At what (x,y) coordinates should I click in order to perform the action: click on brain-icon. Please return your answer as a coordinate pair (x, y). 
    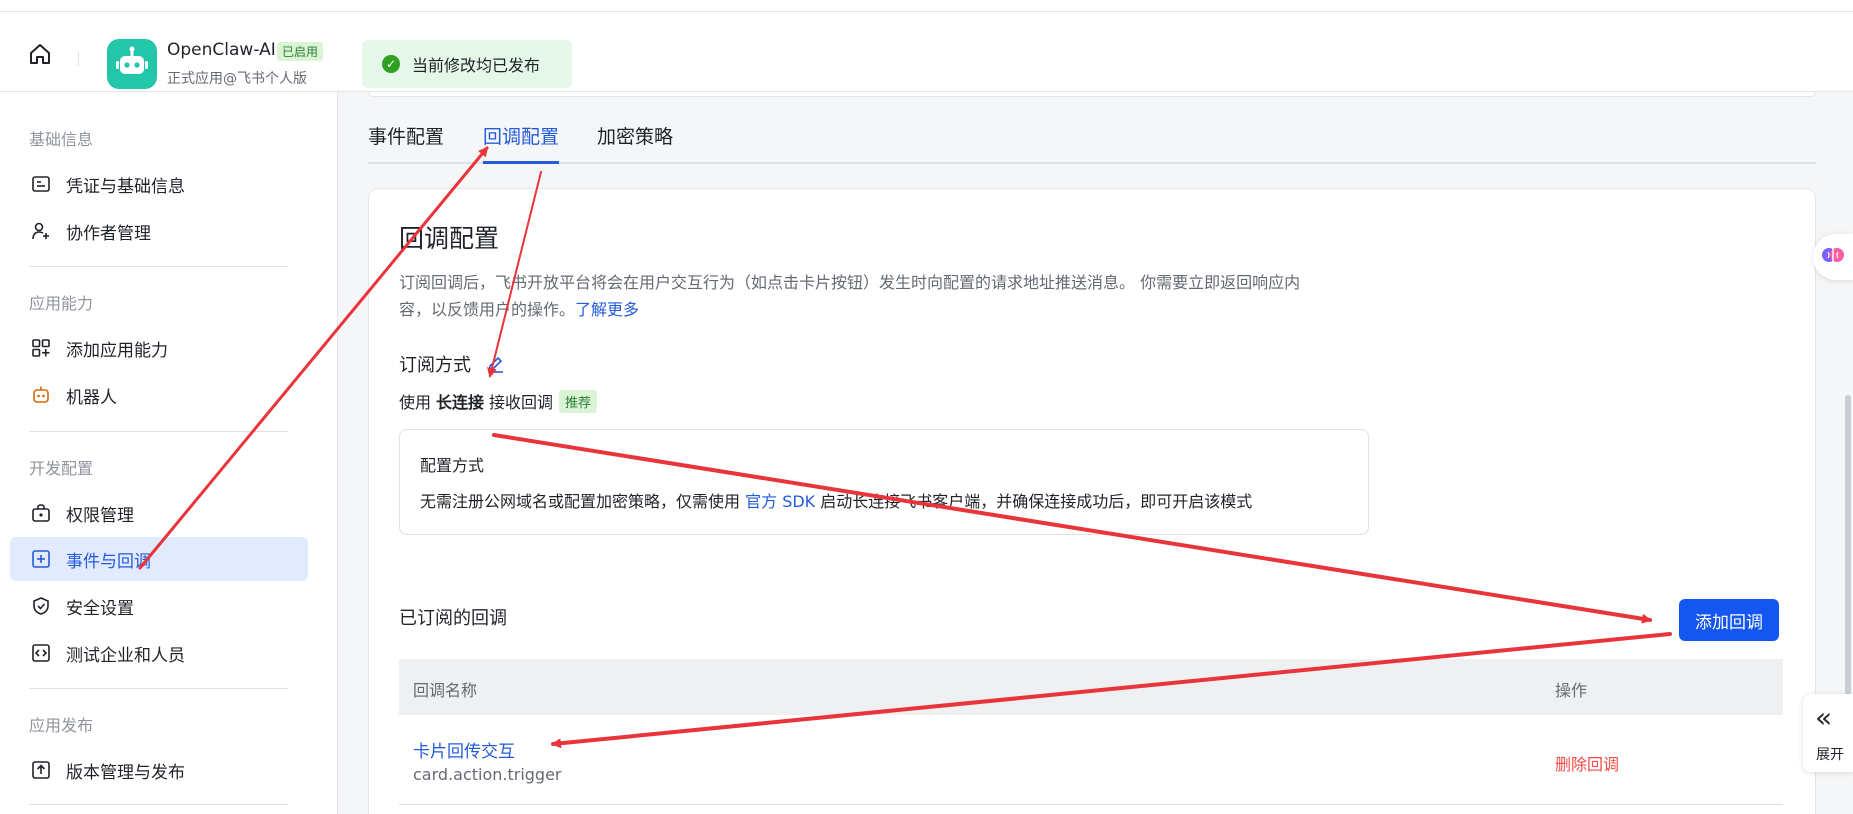
    Looking at the image, I should click on (1833, 257).